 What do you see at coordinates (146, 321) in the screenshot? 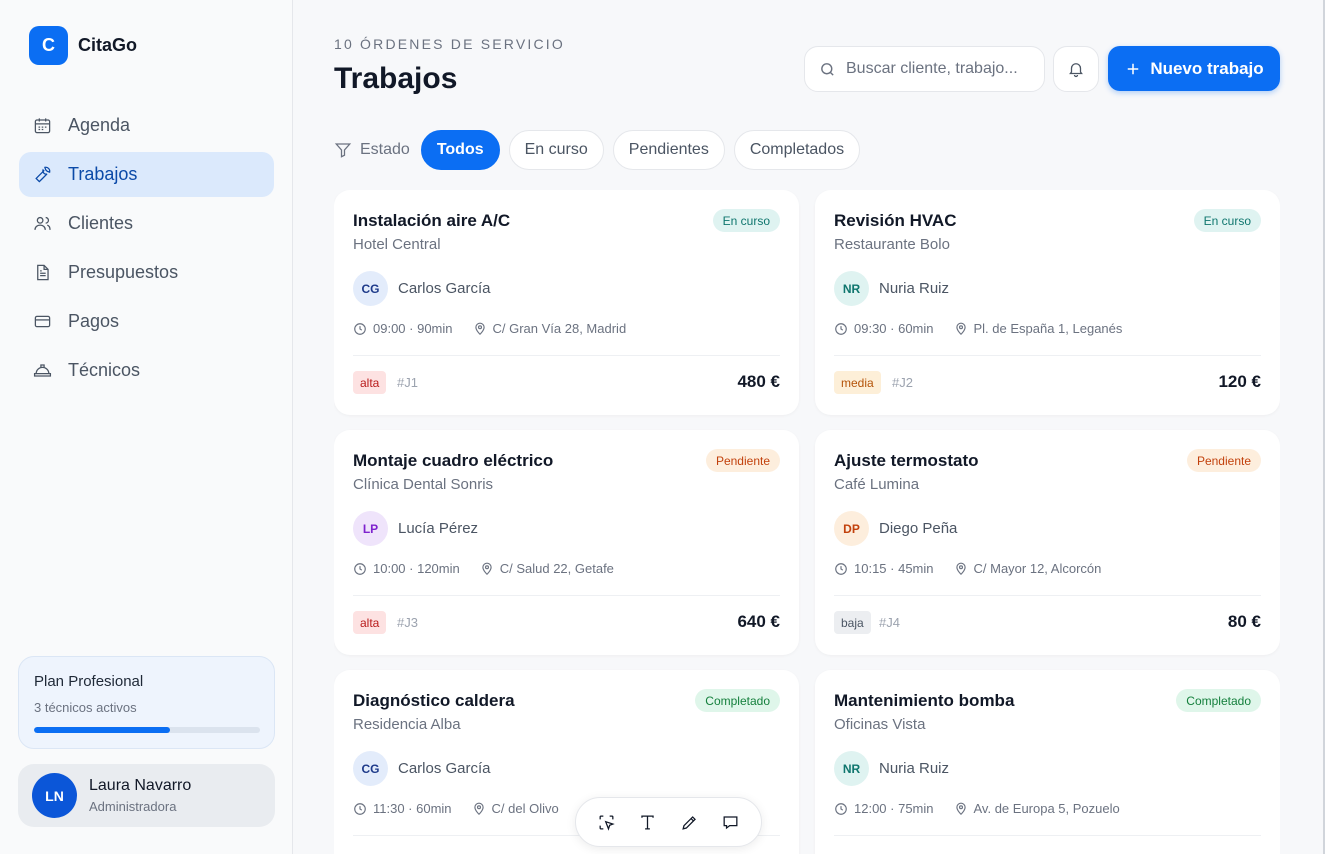
I see `sidebar-item-pagos: Pagos` at bounding box center [146, 321].